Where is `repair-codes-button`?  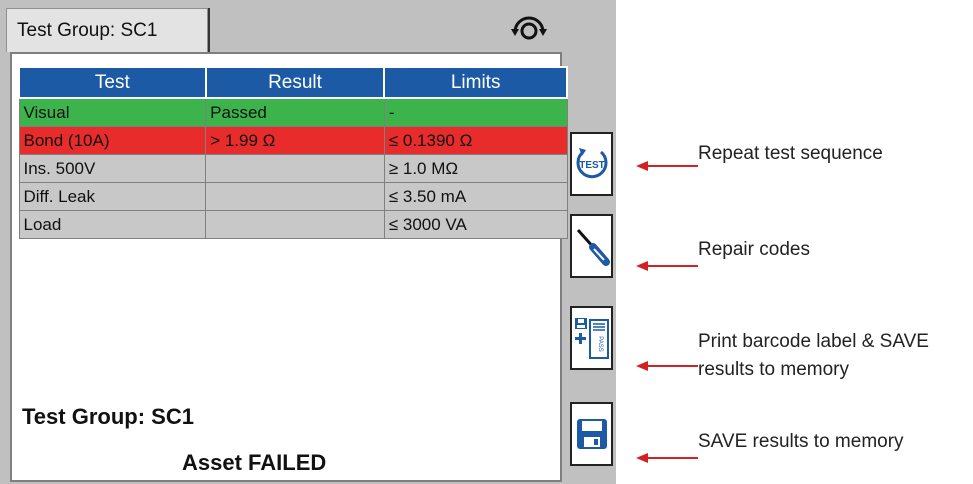
repair-codes-button is located at coordinates (591, 246).